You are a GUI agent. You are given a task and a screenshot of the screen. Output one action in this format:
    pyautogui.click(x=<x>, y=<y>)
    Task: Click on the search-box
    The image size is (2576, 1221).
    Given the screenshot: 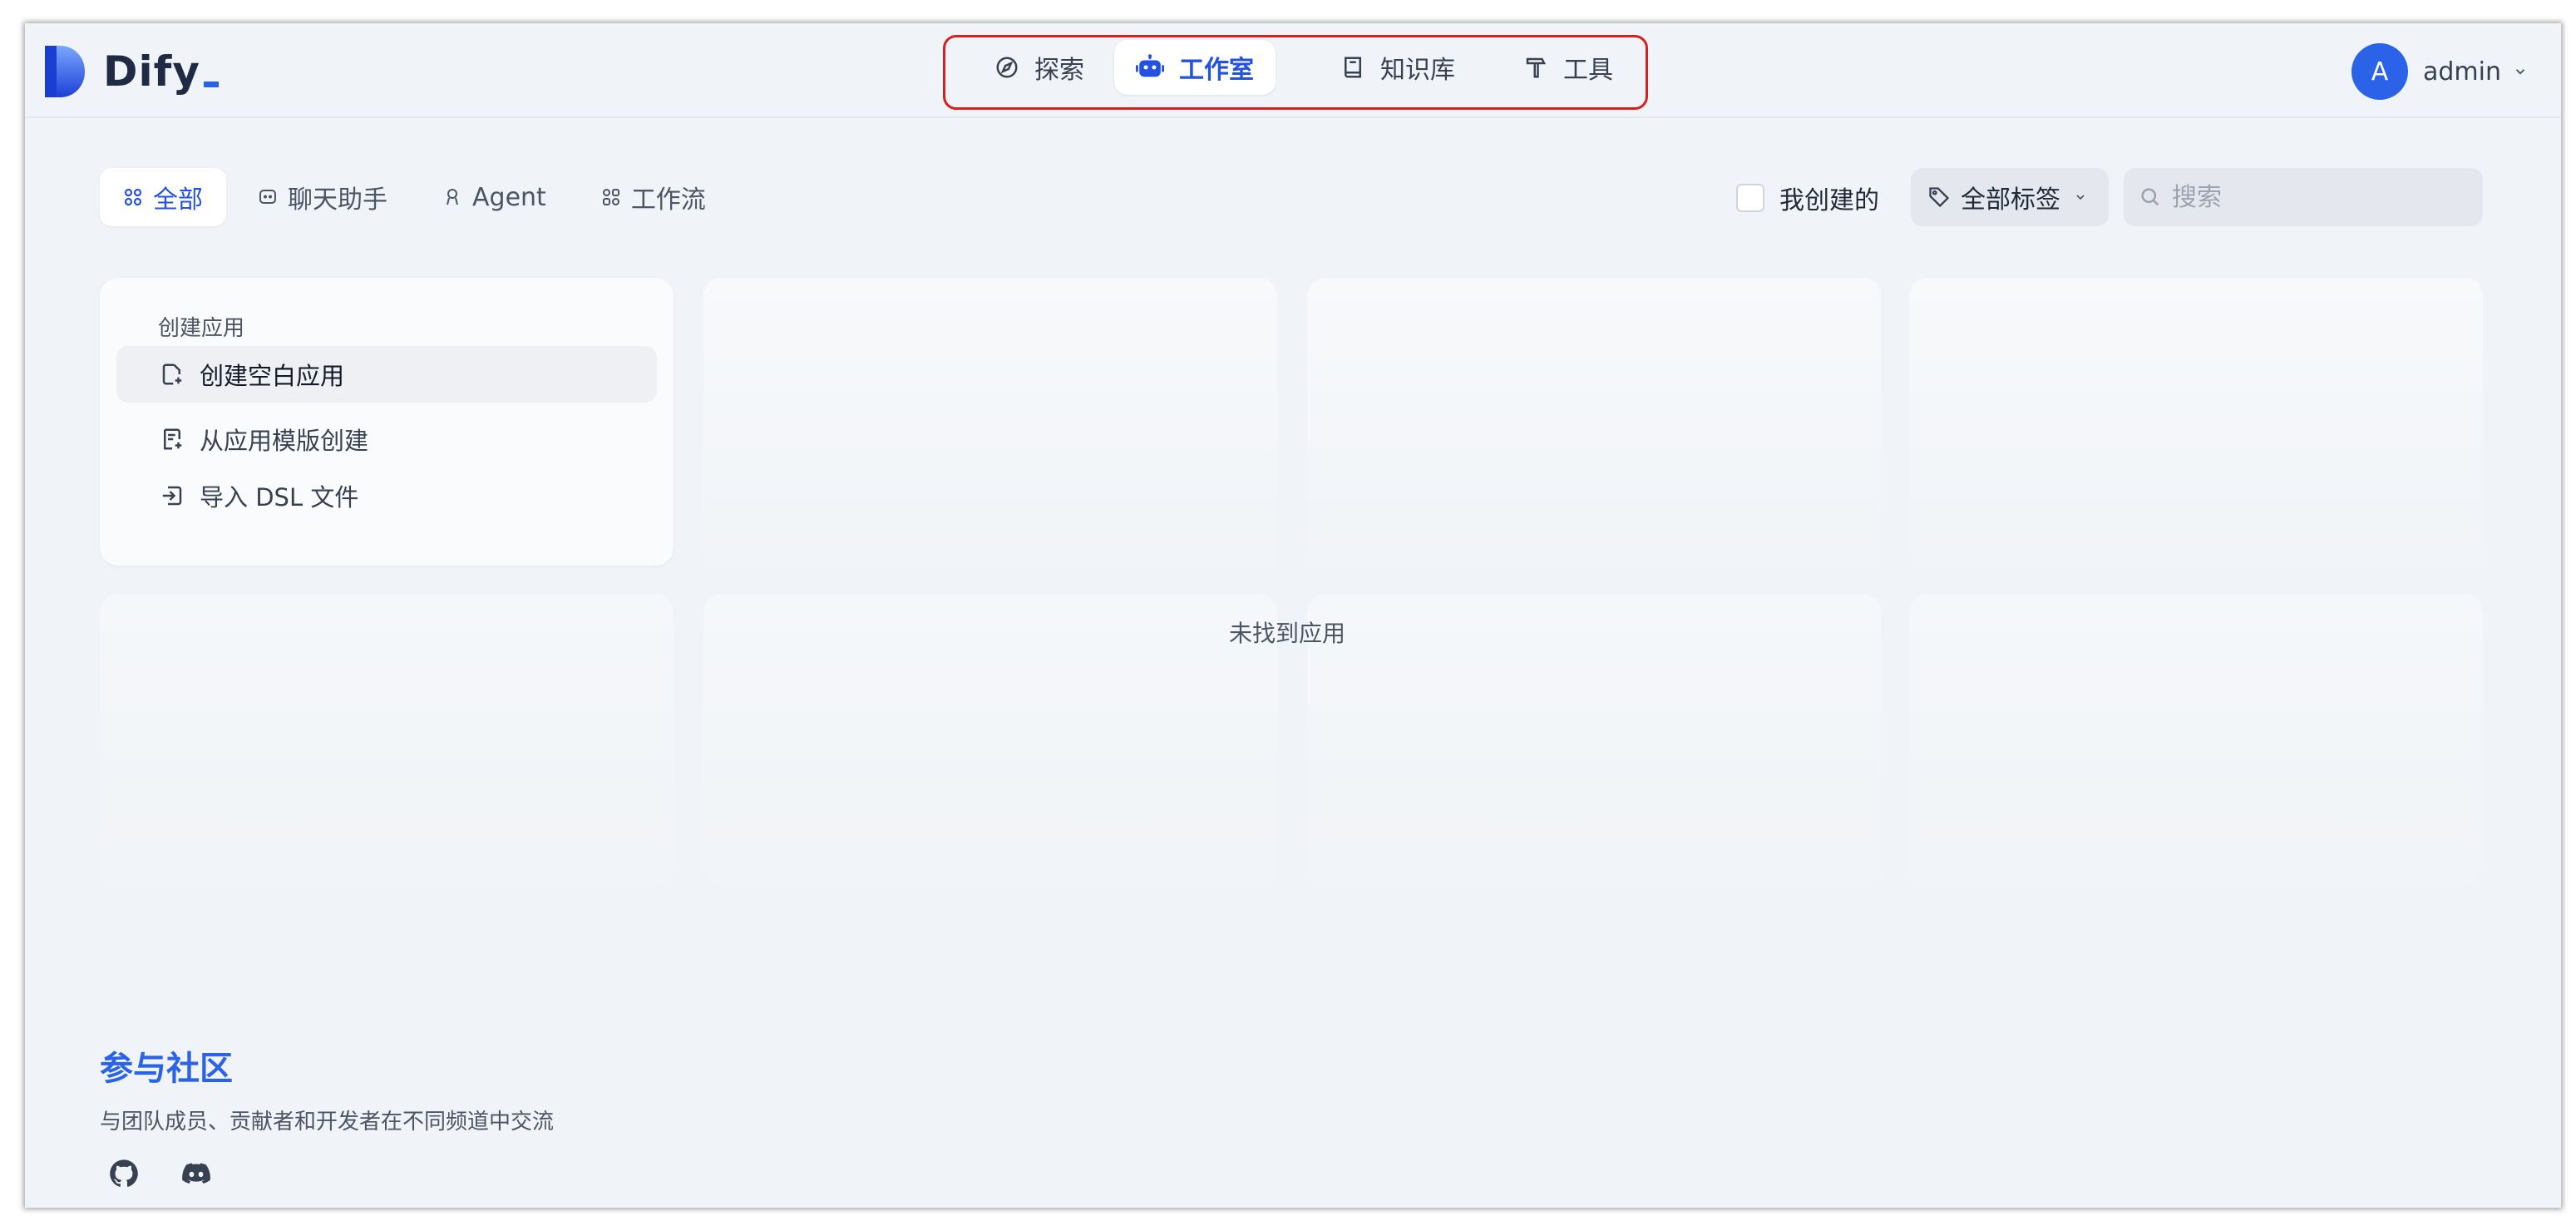 What is the action you would take?
    pyautogui.click(x=2303, y=197)
    